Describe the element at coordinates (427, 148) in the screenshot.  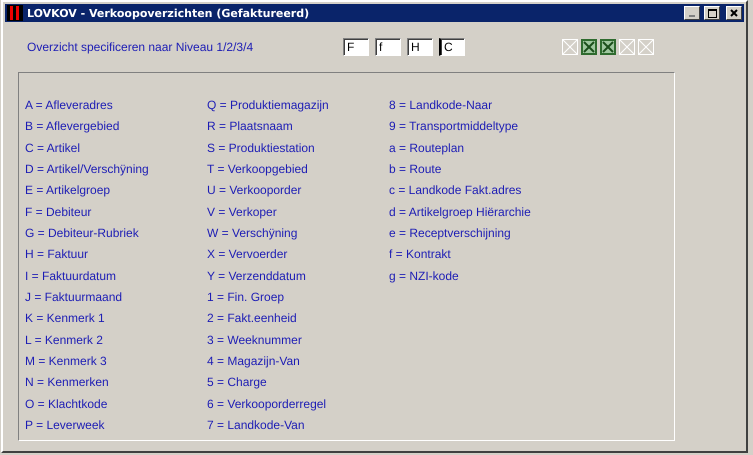
I see `legend-item: a = Routeplan` at that location.